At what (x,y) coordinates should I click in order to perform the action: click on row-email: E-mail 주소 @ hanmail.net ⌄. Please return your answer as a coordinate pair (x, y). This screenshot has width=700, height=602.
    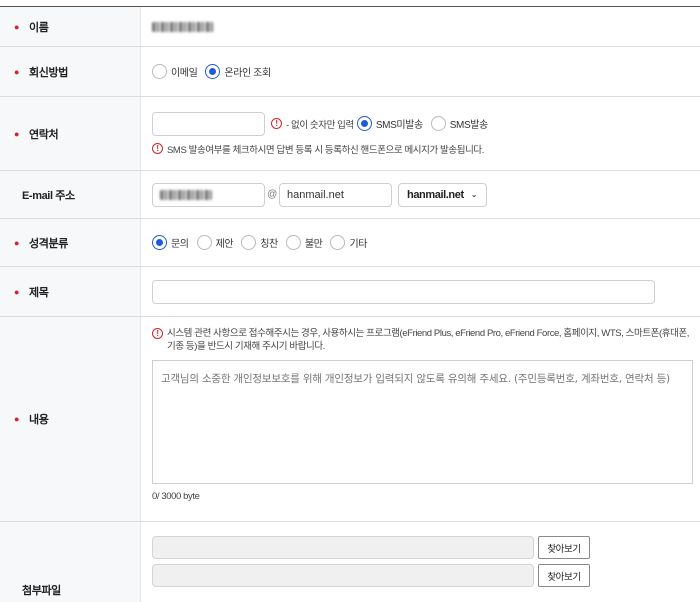
    Looking at the image, I should click on (350, 195).